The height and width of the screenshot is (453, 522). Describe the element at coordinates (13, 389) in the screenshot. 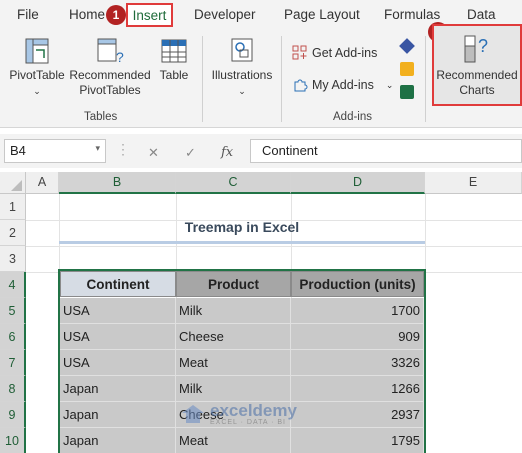

I see `row-header-8: 8` at that location.